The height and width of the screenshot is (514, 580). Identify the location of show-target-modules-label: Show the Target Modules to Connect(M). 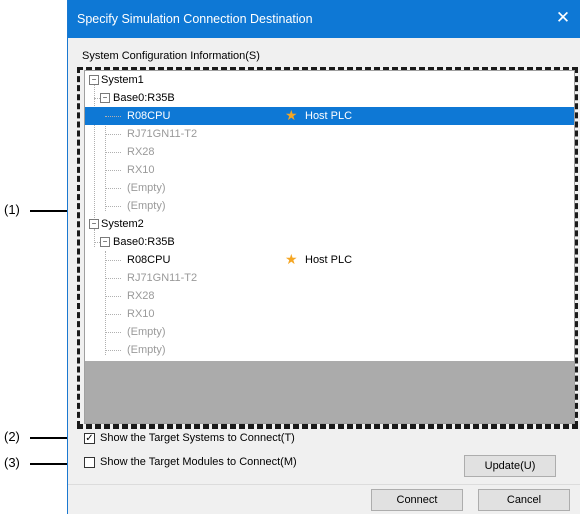
(198, 462).